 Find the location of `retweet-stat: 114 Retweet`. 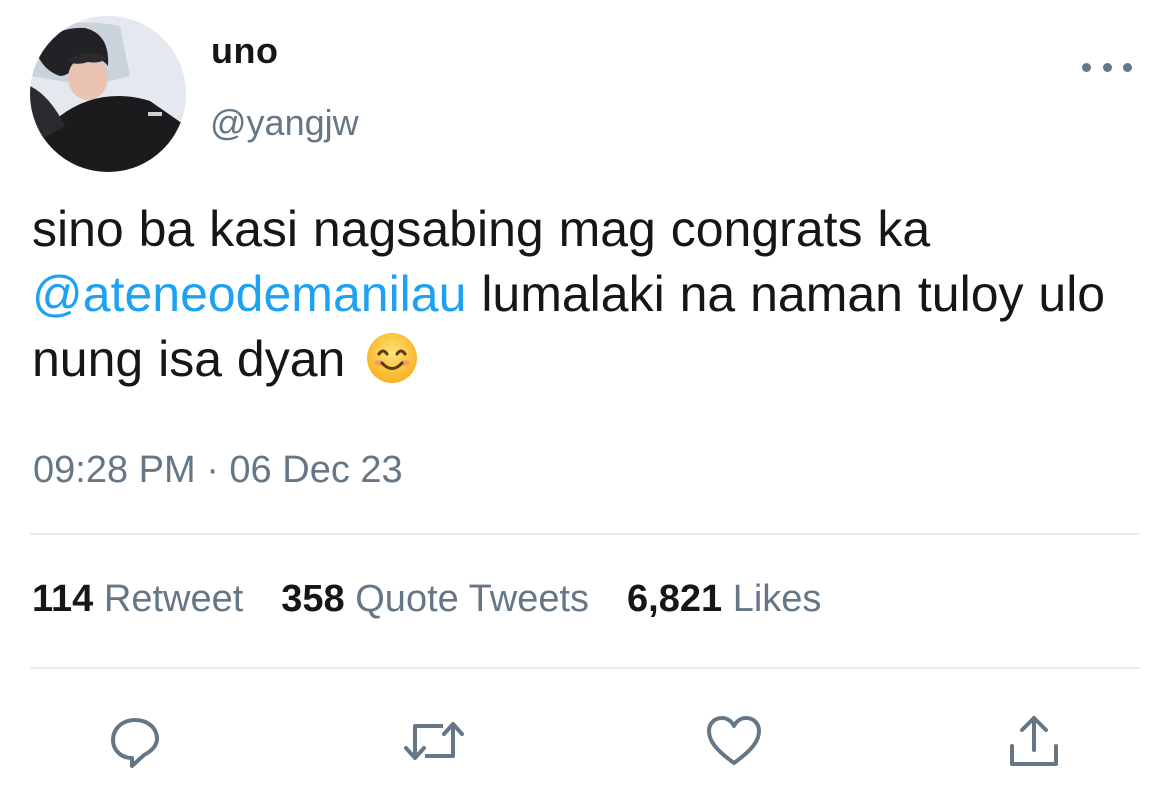

retweet-stat: 114 Retweet is located at coordinates (137, 599).